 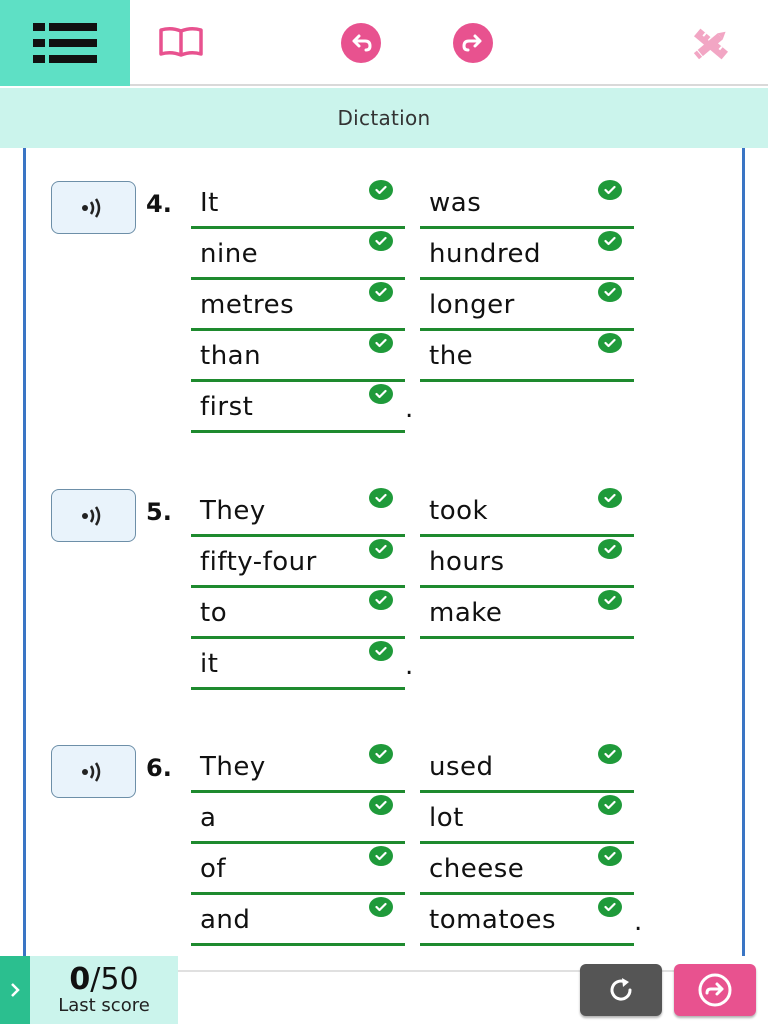 I want to click on submit-button, so click(x=715, y=990).